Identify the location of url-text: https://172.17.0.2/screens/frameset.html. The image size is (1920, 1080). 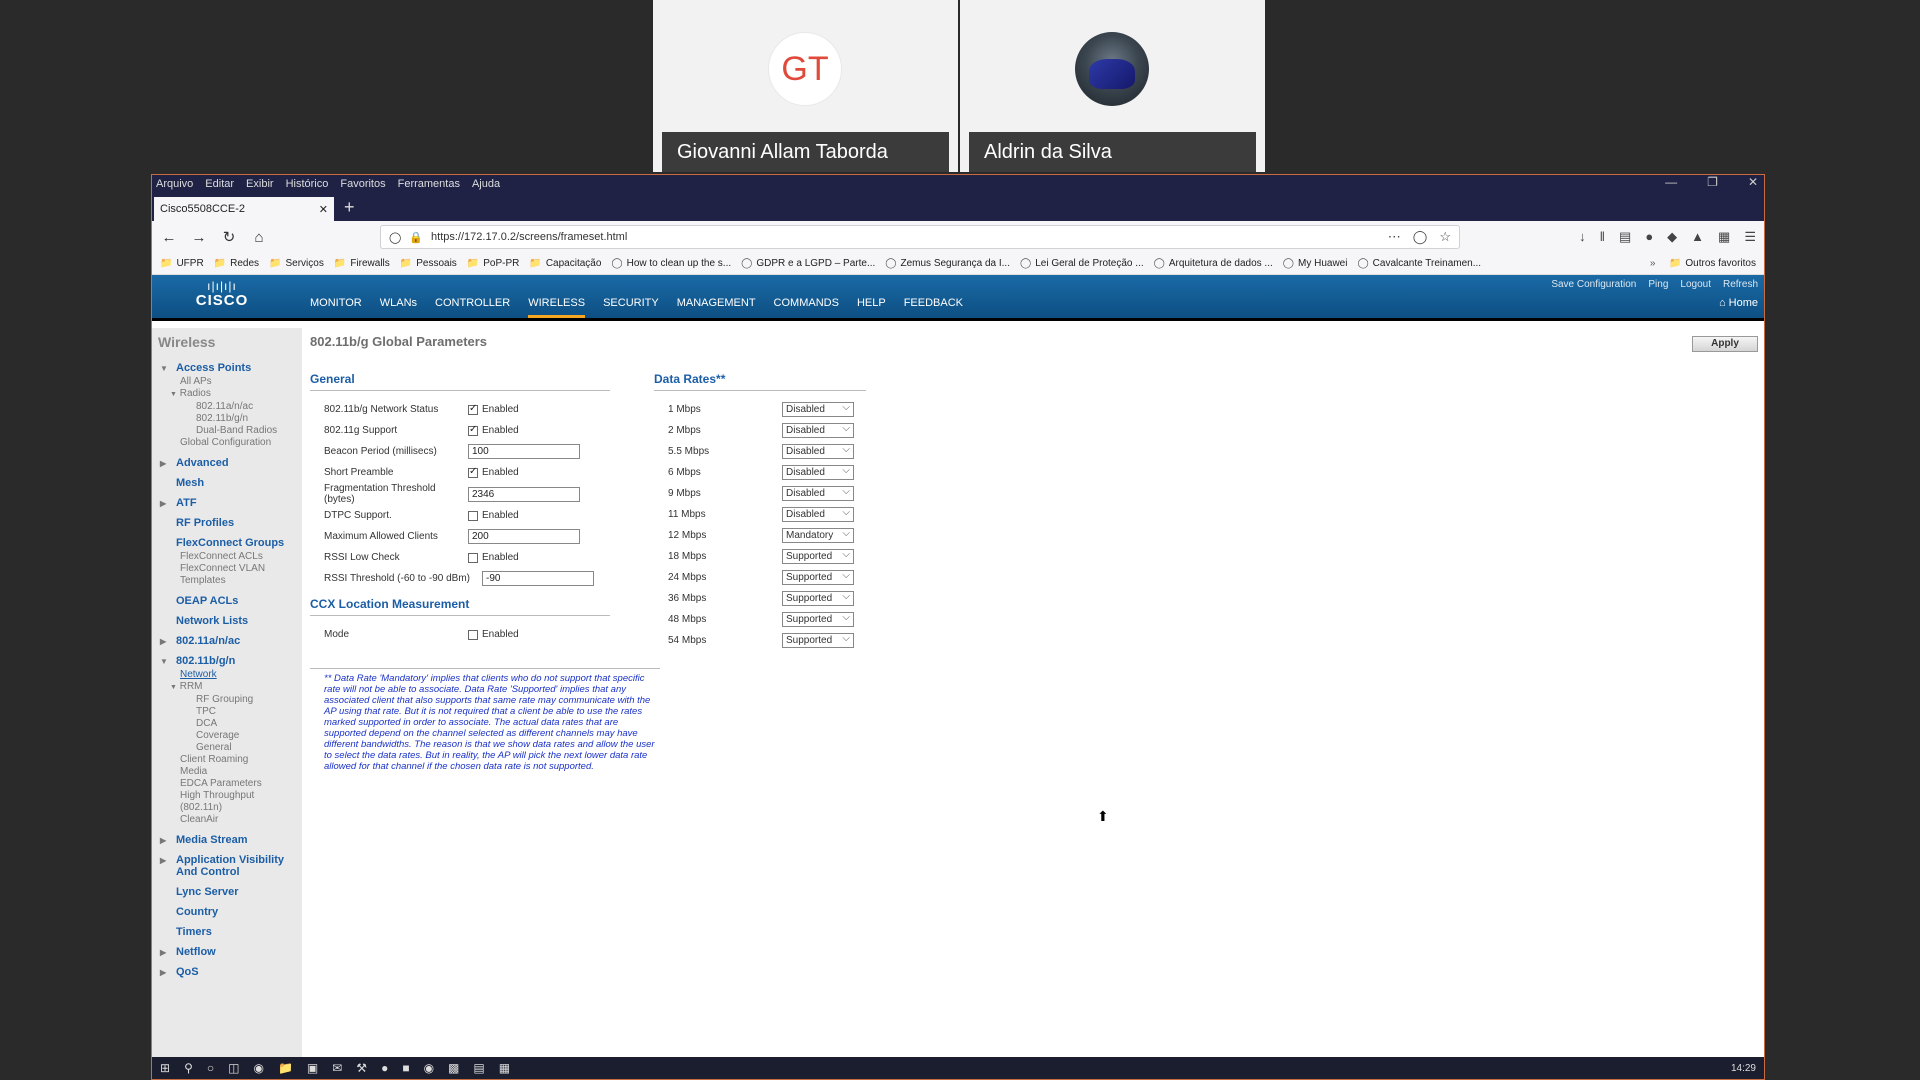
(905, 237).